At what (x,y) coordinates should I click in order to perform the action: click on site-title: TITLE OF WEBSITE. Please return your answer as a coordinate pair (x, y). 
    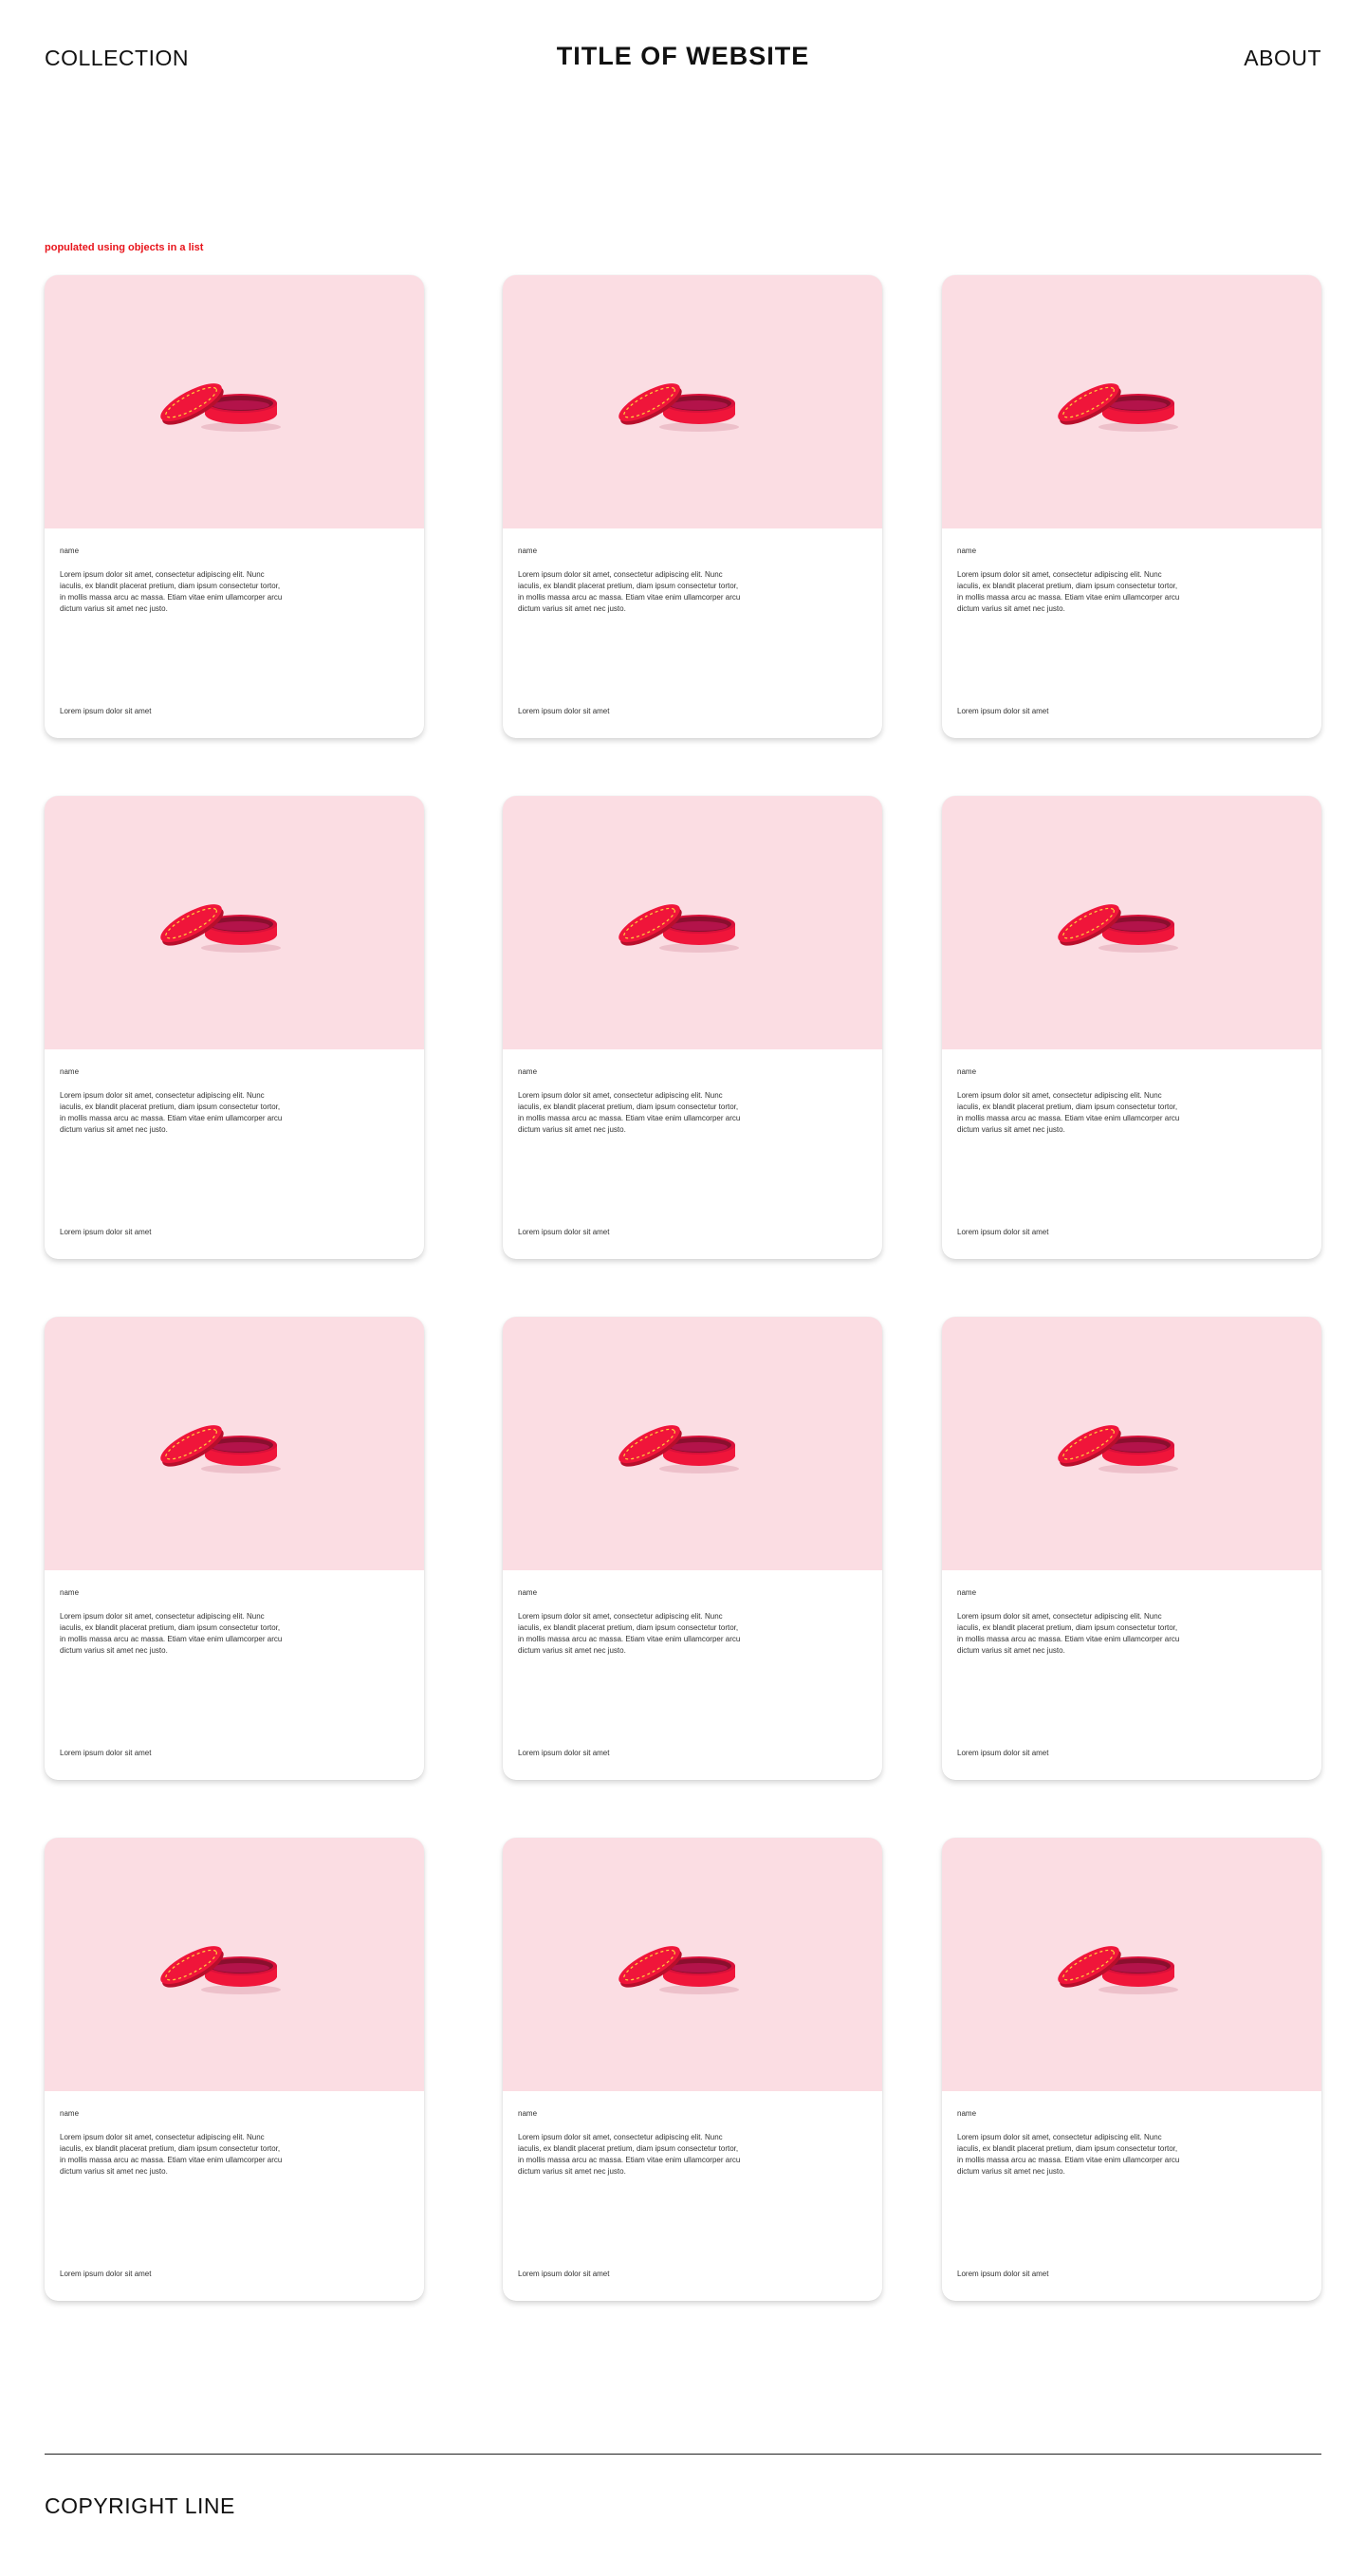
    Looking at the image, I should click on (683, 56).